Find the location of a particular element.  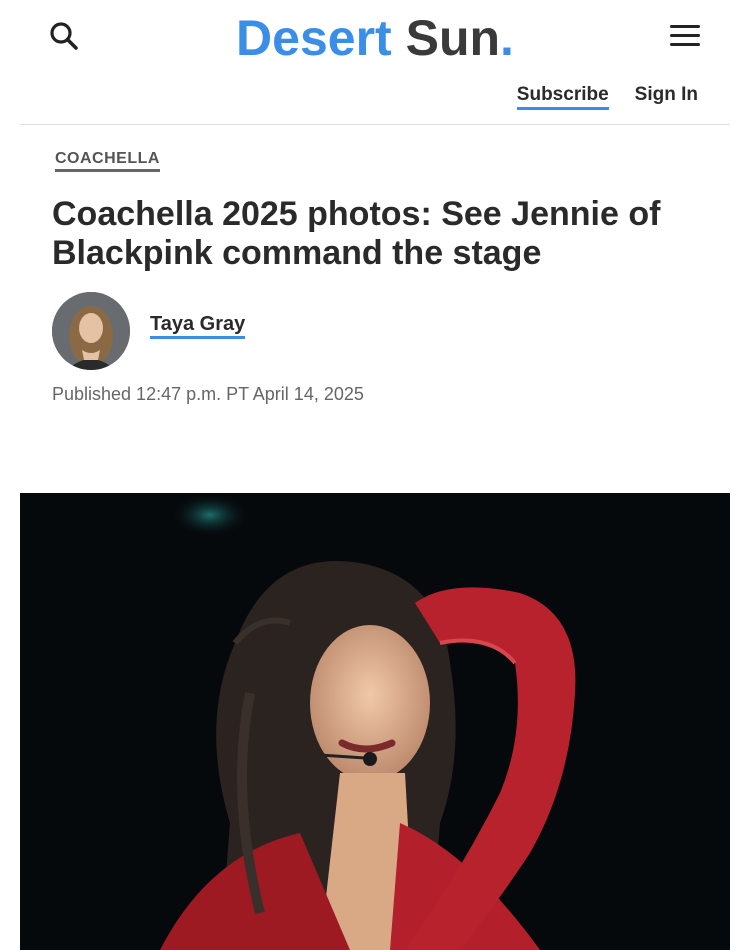

site-logo: Desert Sun. is located at coordinates (375, 38).